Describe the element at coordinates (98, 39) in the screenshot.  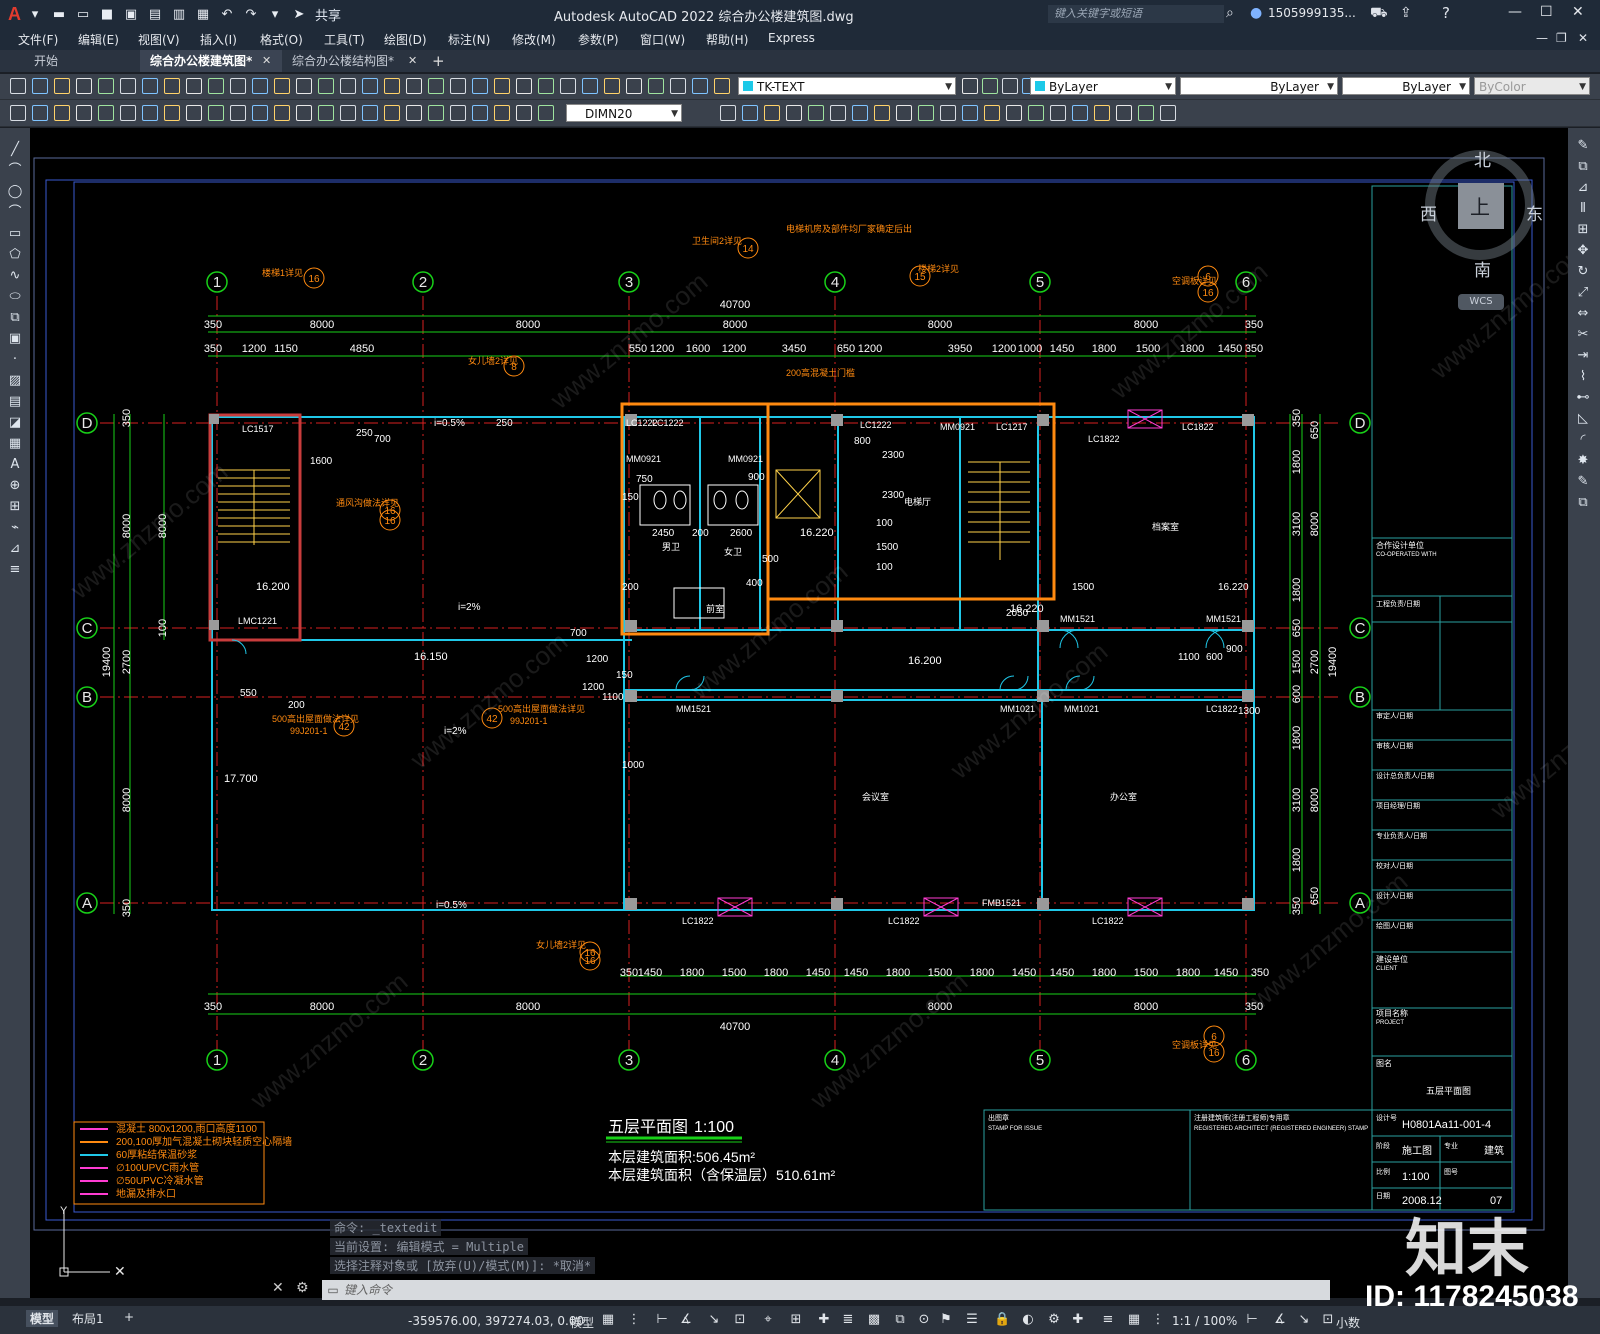
I see `menu-edit: 编辑(E)` at that location.